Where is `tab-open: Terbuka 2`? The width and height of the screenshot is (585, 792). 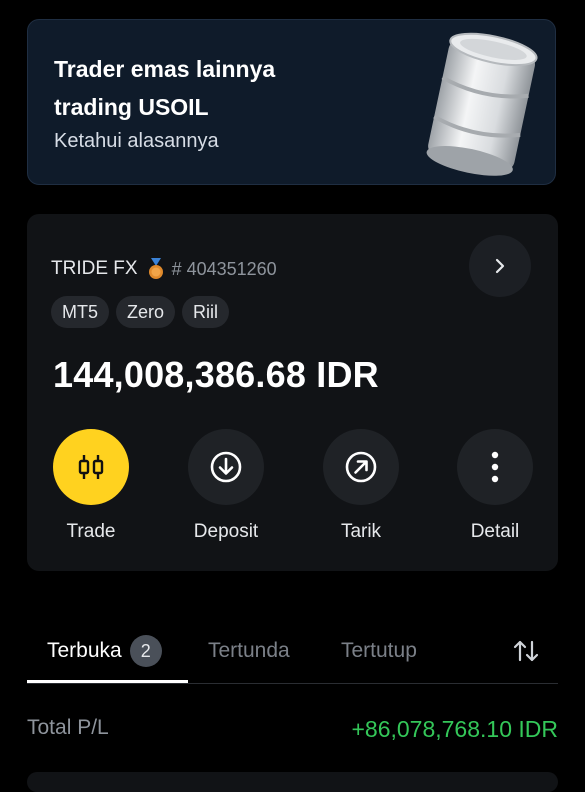 tab-open: Terbuka 2 is located at coordinates (104, 651).